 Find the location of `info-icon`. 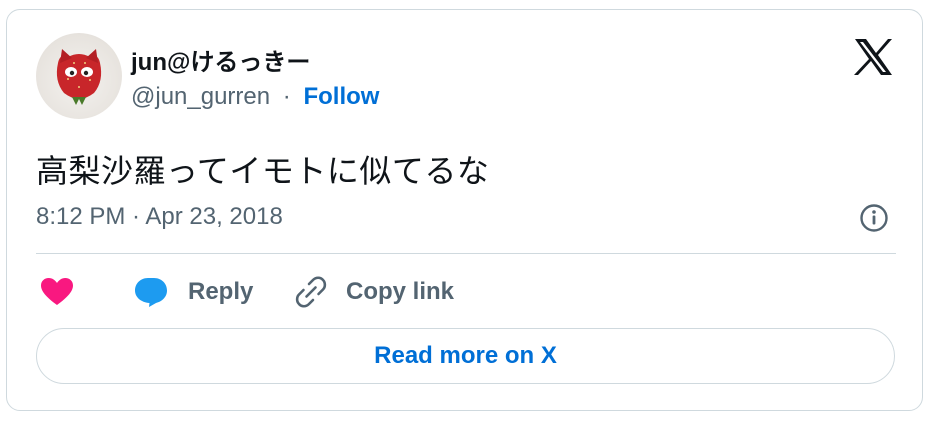

info-icon is located at coordinates (874, 218).